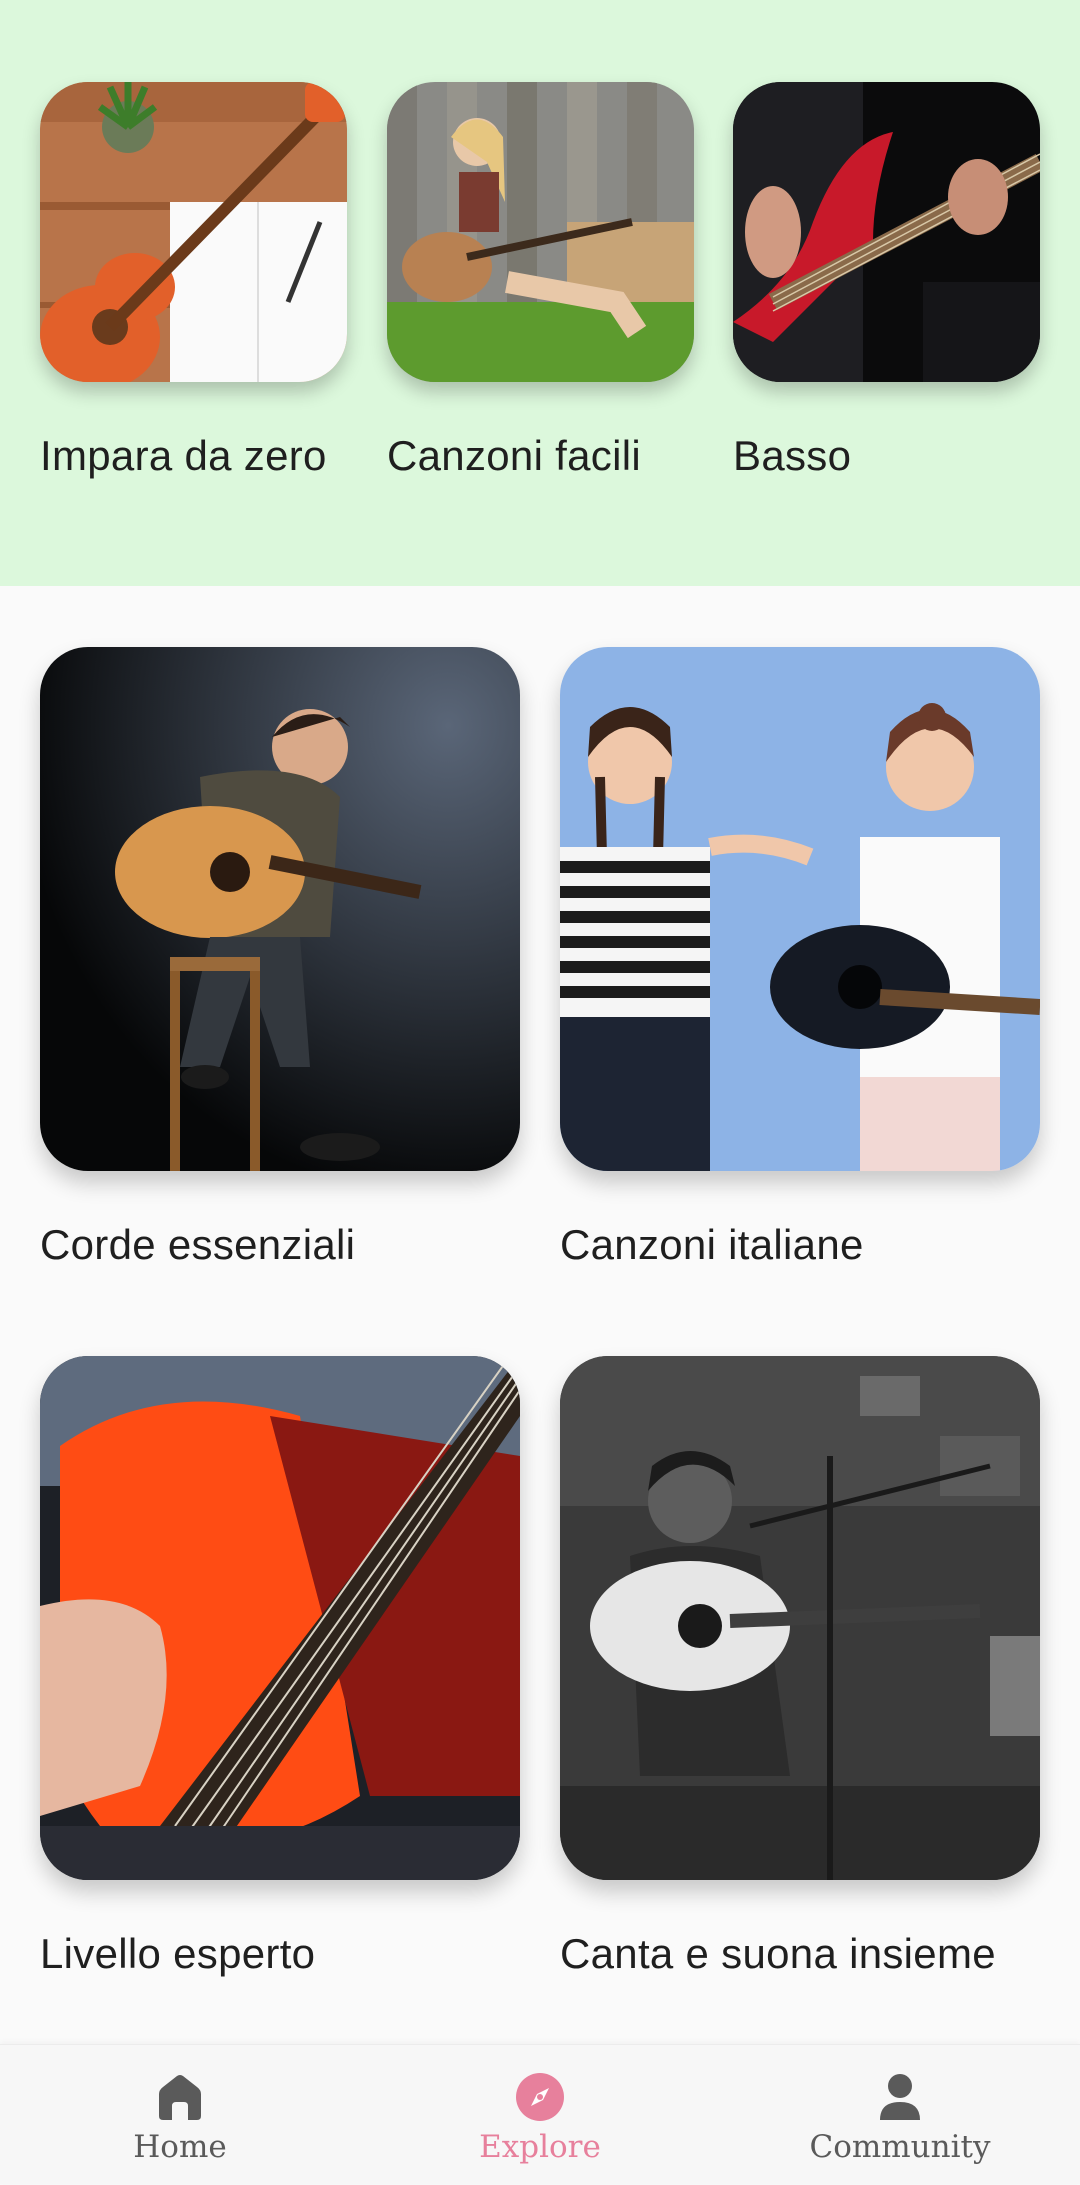 The width and height of the screenshot is (1080, 2185). Describe the element at coordinates (180, 2147) in the screenshot. I see `nav-label: Home` at that location.